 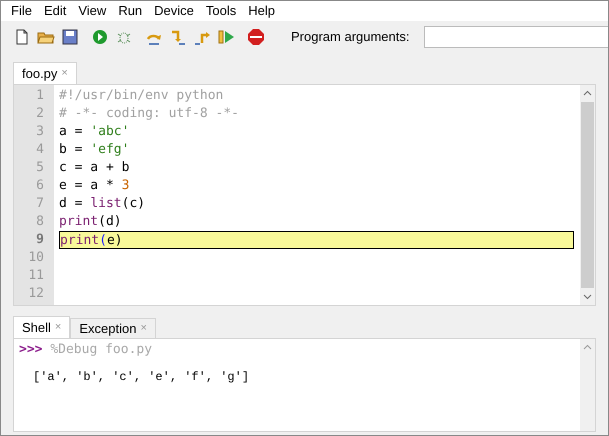 I want to click on stop-icon, so click(x=256, y=37).